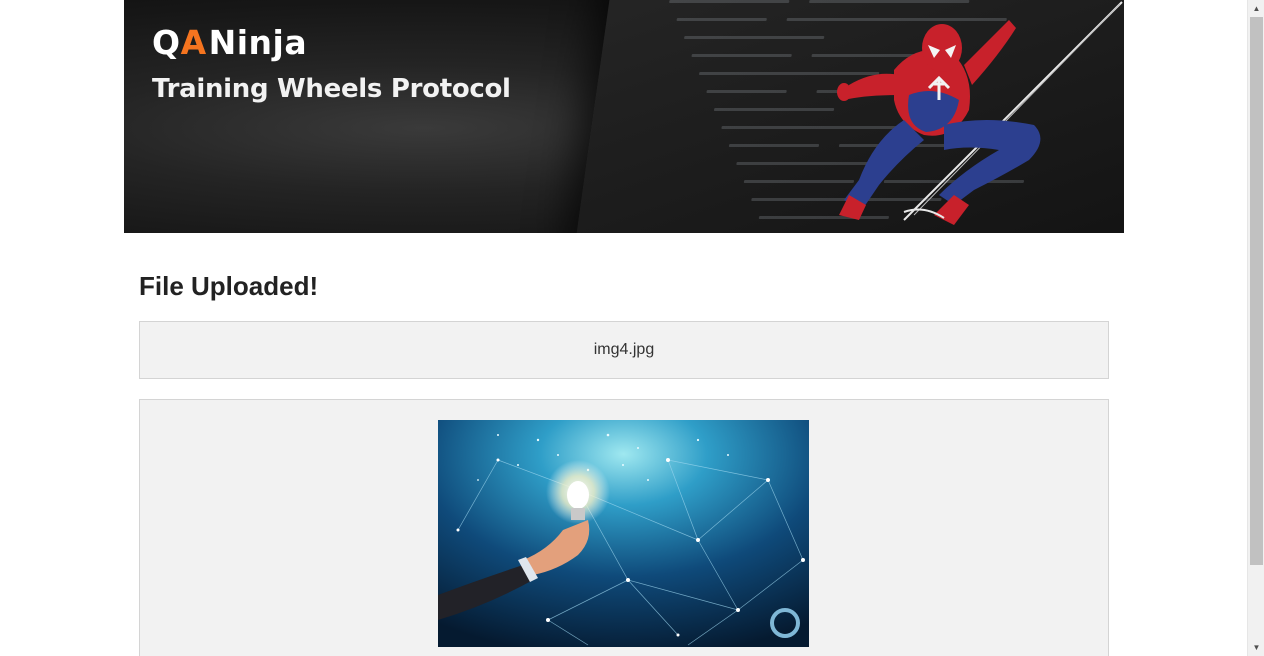 Image resolution: width=1264 pixels, height=656 pixels. I want to click on uploaded-image-preview, so click(623, 533).